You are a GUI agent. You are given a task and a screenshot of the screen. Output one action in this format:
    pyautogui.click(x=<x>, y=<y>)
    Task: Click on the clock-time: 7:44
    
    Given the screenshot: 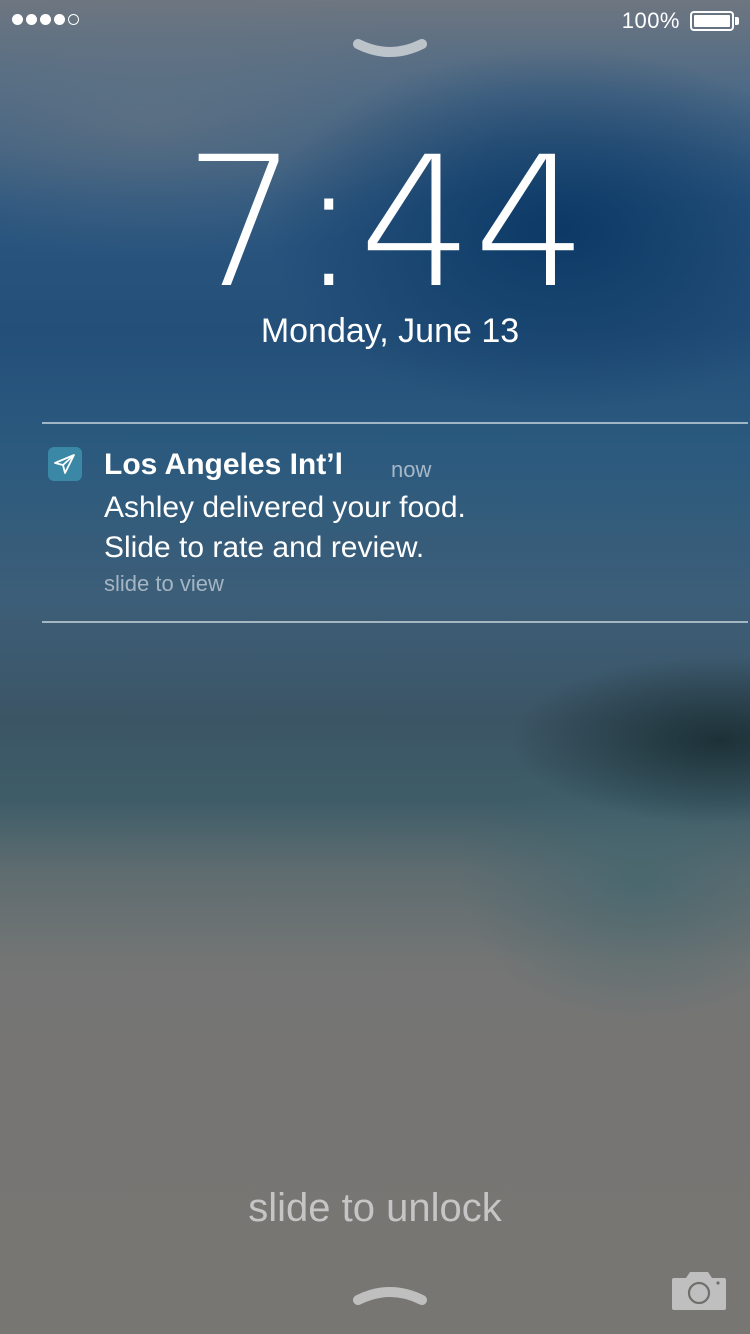 What is the action you would take?
    pyautogui.click(x=386, y=225)
    